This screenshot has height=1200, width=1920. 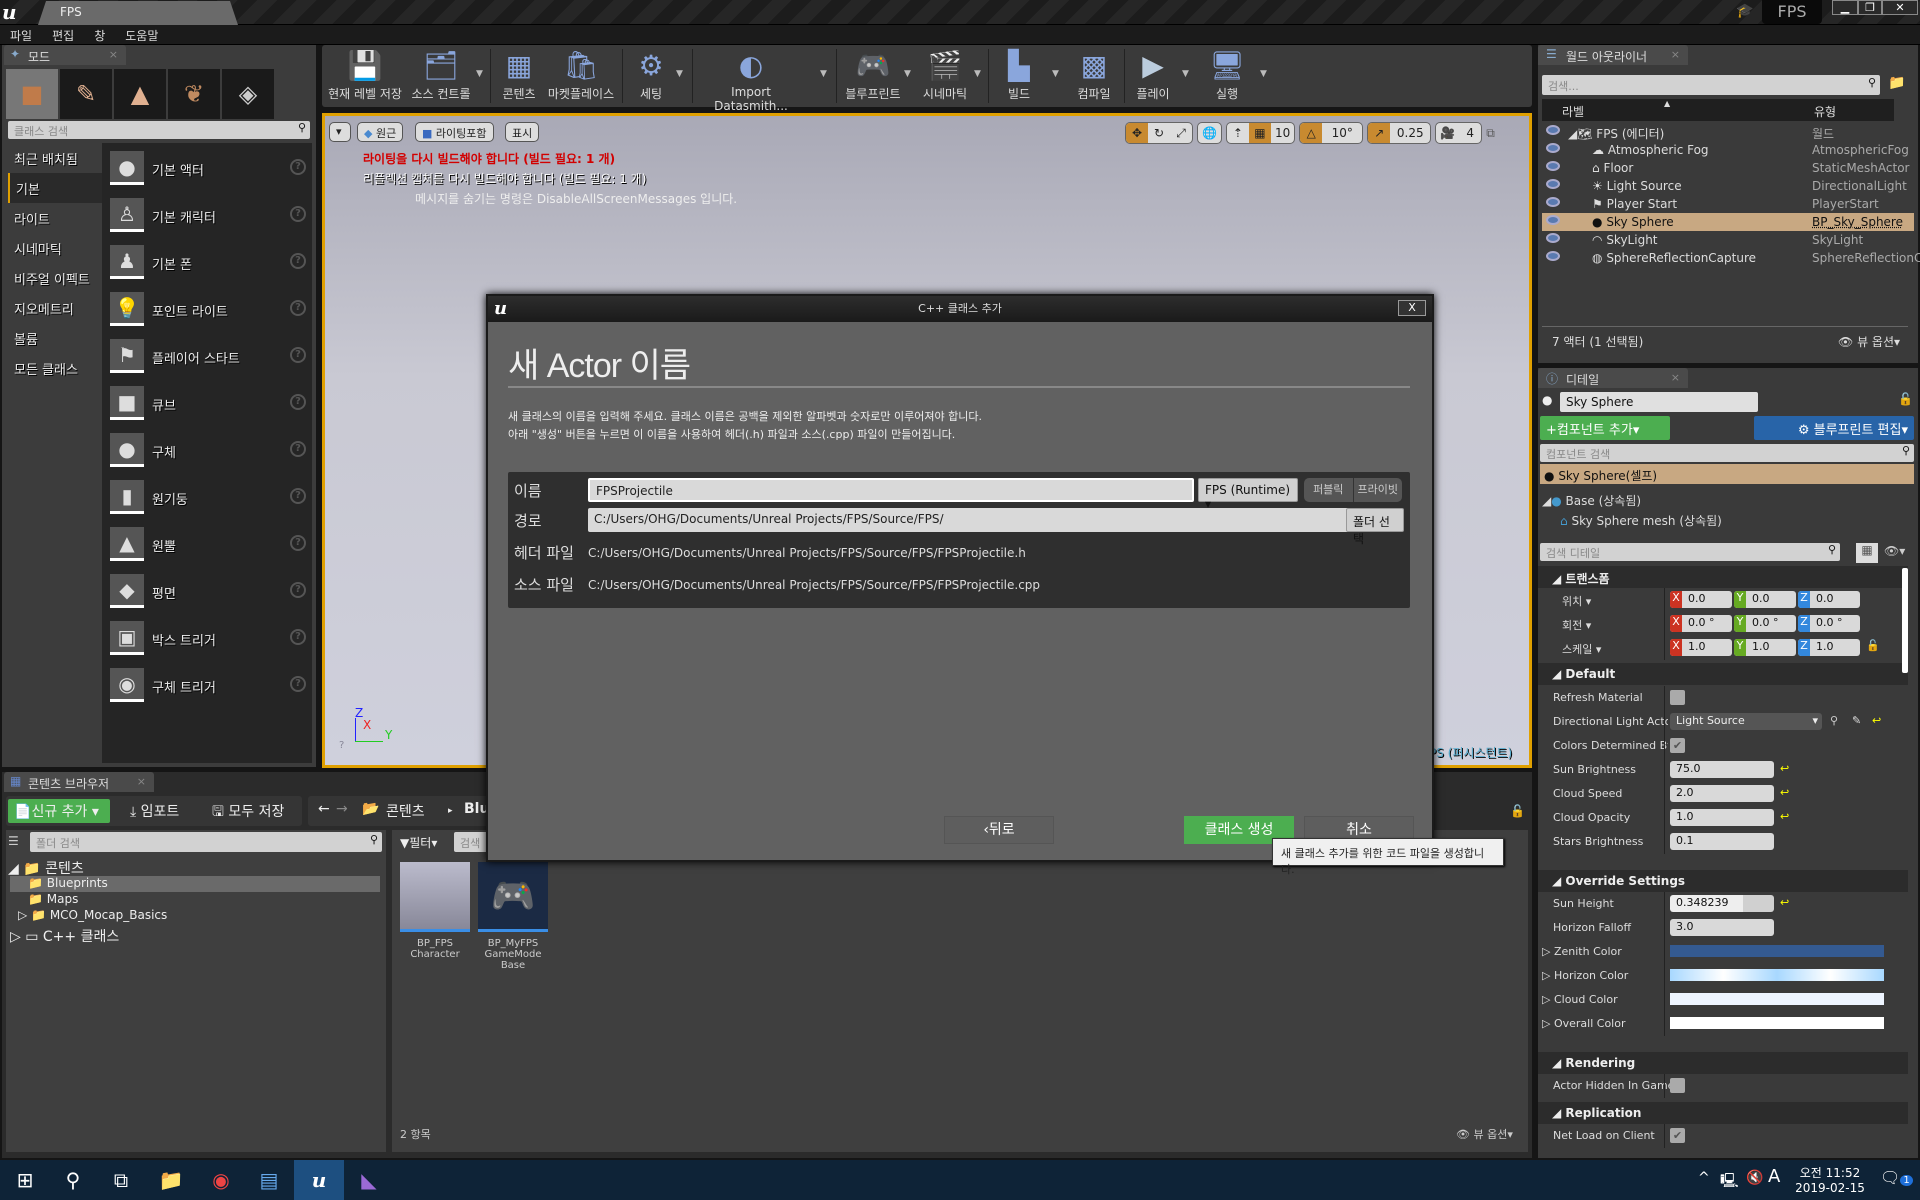 What do you see at coordinates (208, 311) in the screenshot?
I see `place-item: 💡 포인트 라이트?` at bounding box center [208, 311].